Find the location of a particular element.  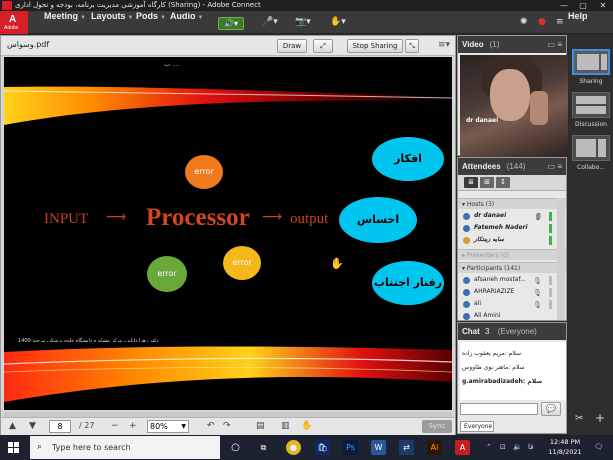

acrobat-icon: A is located at coordinates (462, 447).